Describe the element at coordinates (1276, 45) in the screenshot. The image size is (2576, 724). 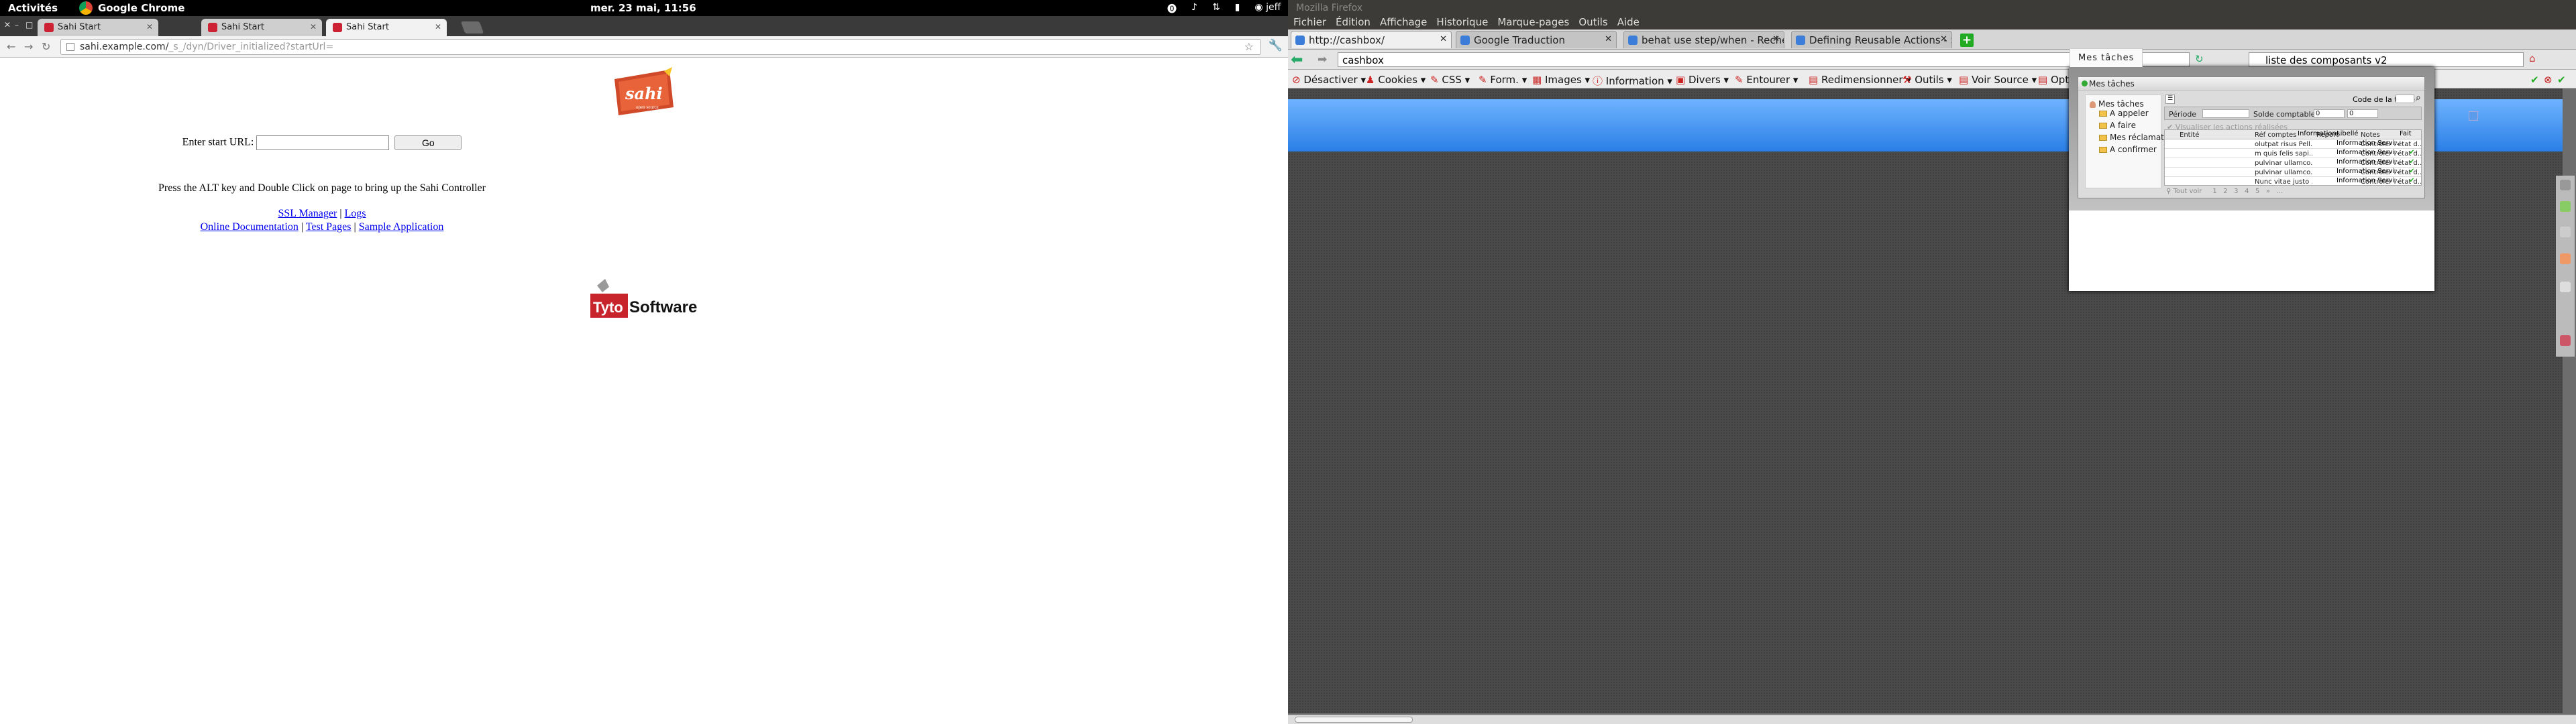
I see `wrench-menu-icon: 🔧` at that location.